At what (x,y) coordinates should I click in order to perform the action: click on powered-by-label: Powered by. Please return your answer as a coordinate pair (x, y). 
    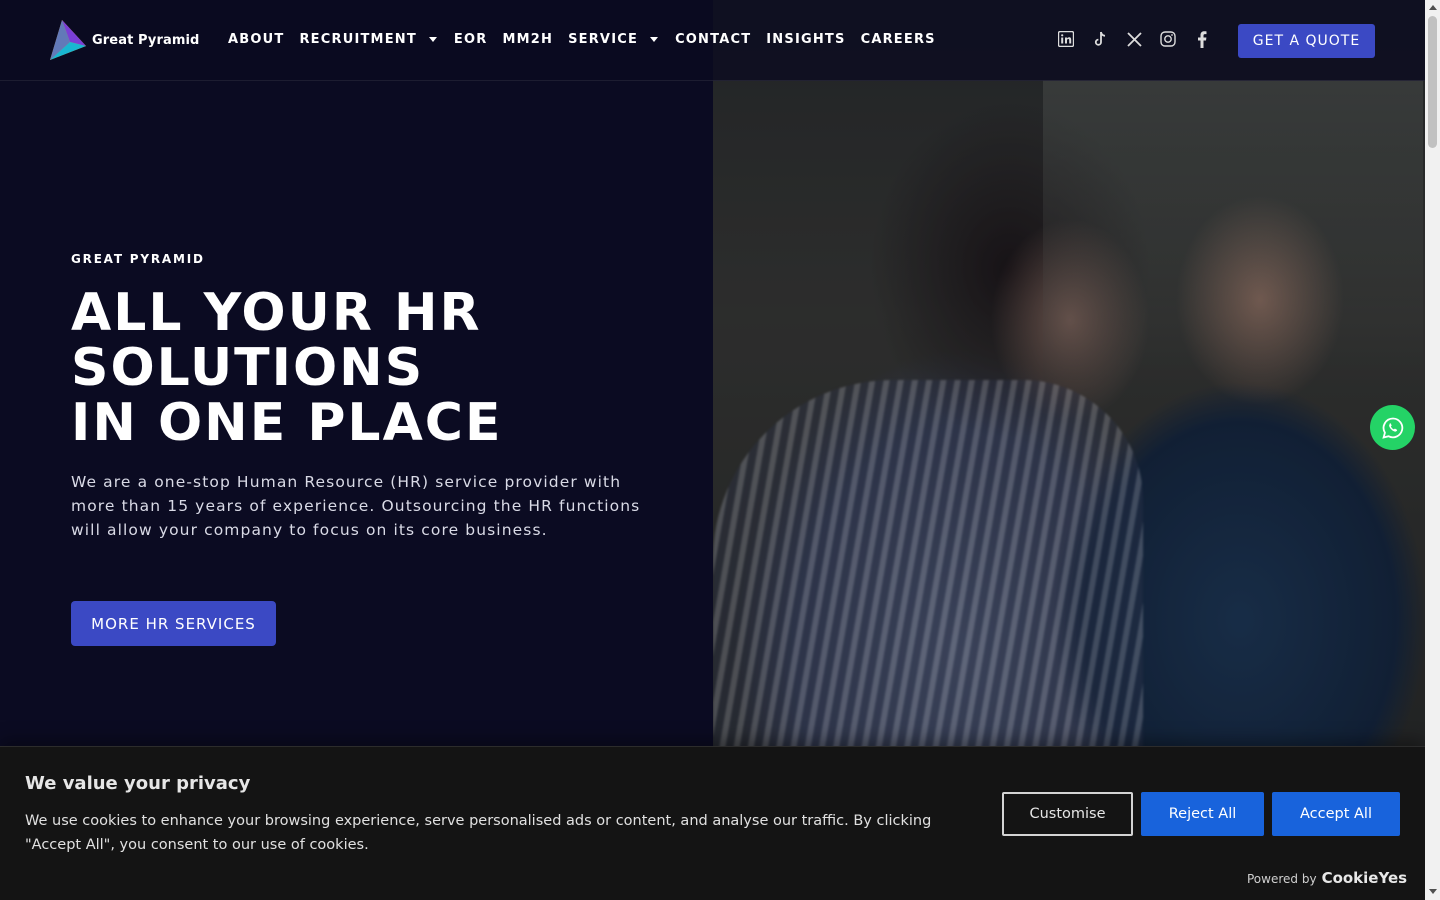
    Looking at the image, I should click on (1282, 879).